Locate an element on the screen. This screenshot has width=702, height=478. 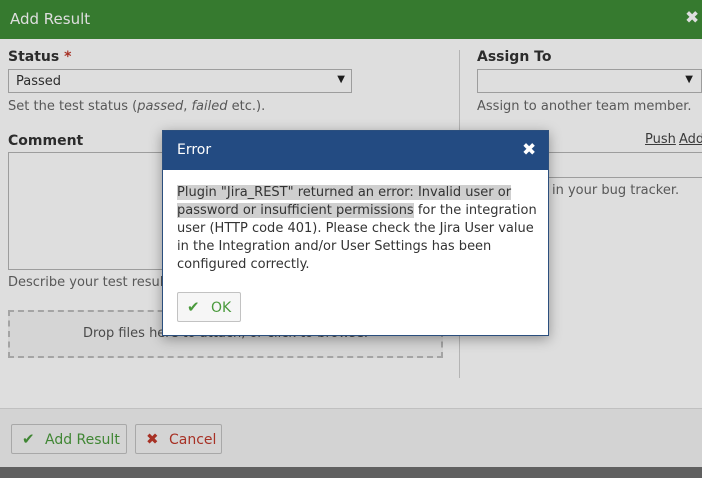
close-icon: ✖ is located at coordinates (529, 150).